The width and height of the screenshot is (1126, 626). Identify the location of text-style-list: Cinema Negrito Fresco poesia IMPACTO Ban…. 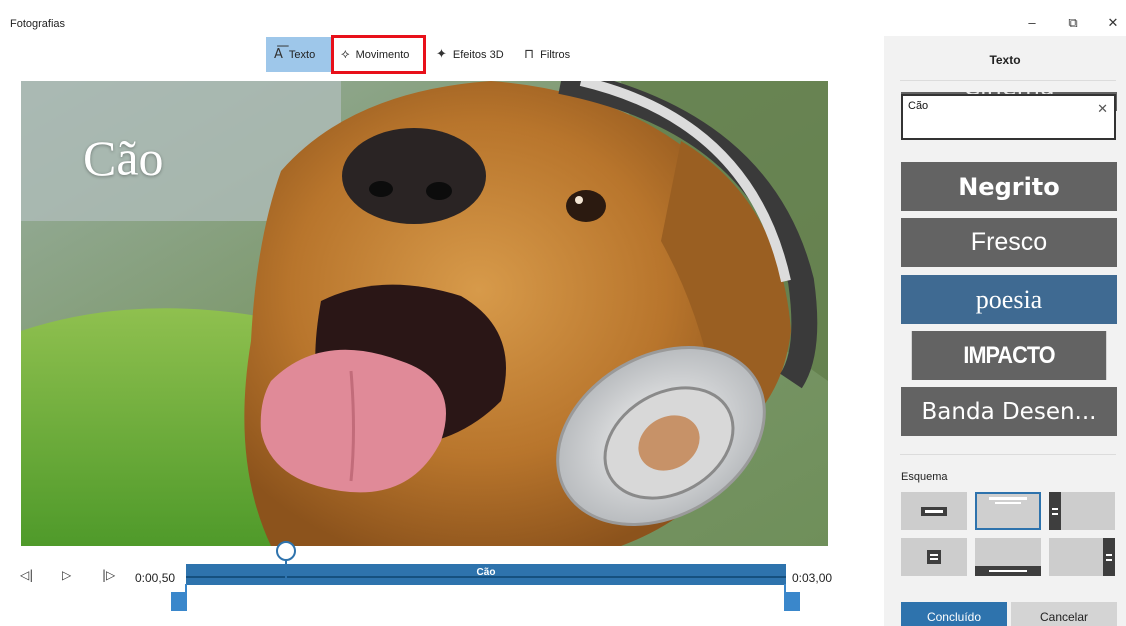
(1009, 264).